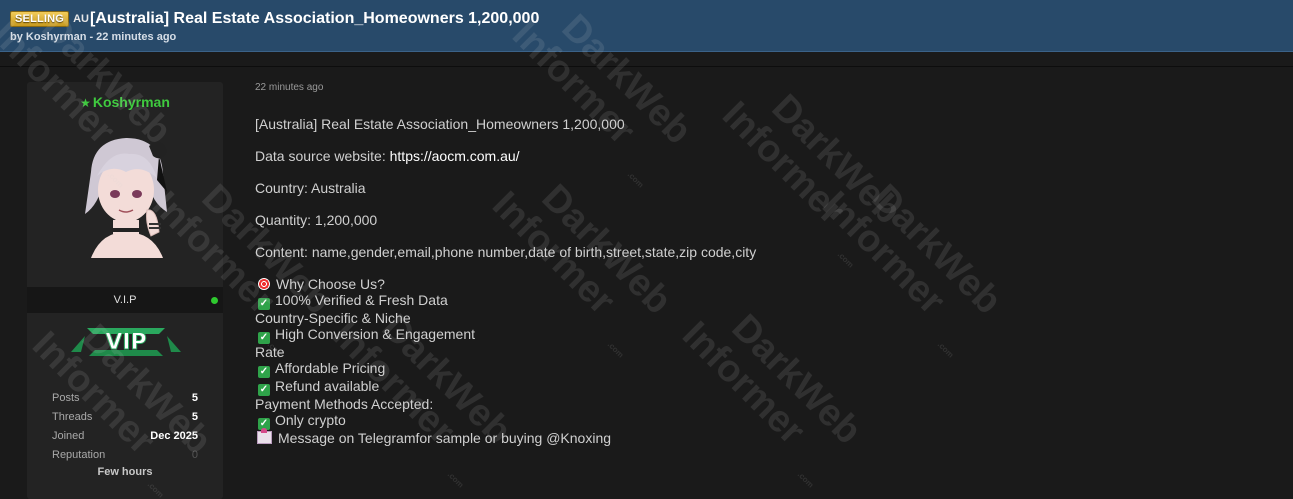  What do you see at coordinates (264, 284) in the screenshot?
I see `target-icon` at bounding box center [264, 284].